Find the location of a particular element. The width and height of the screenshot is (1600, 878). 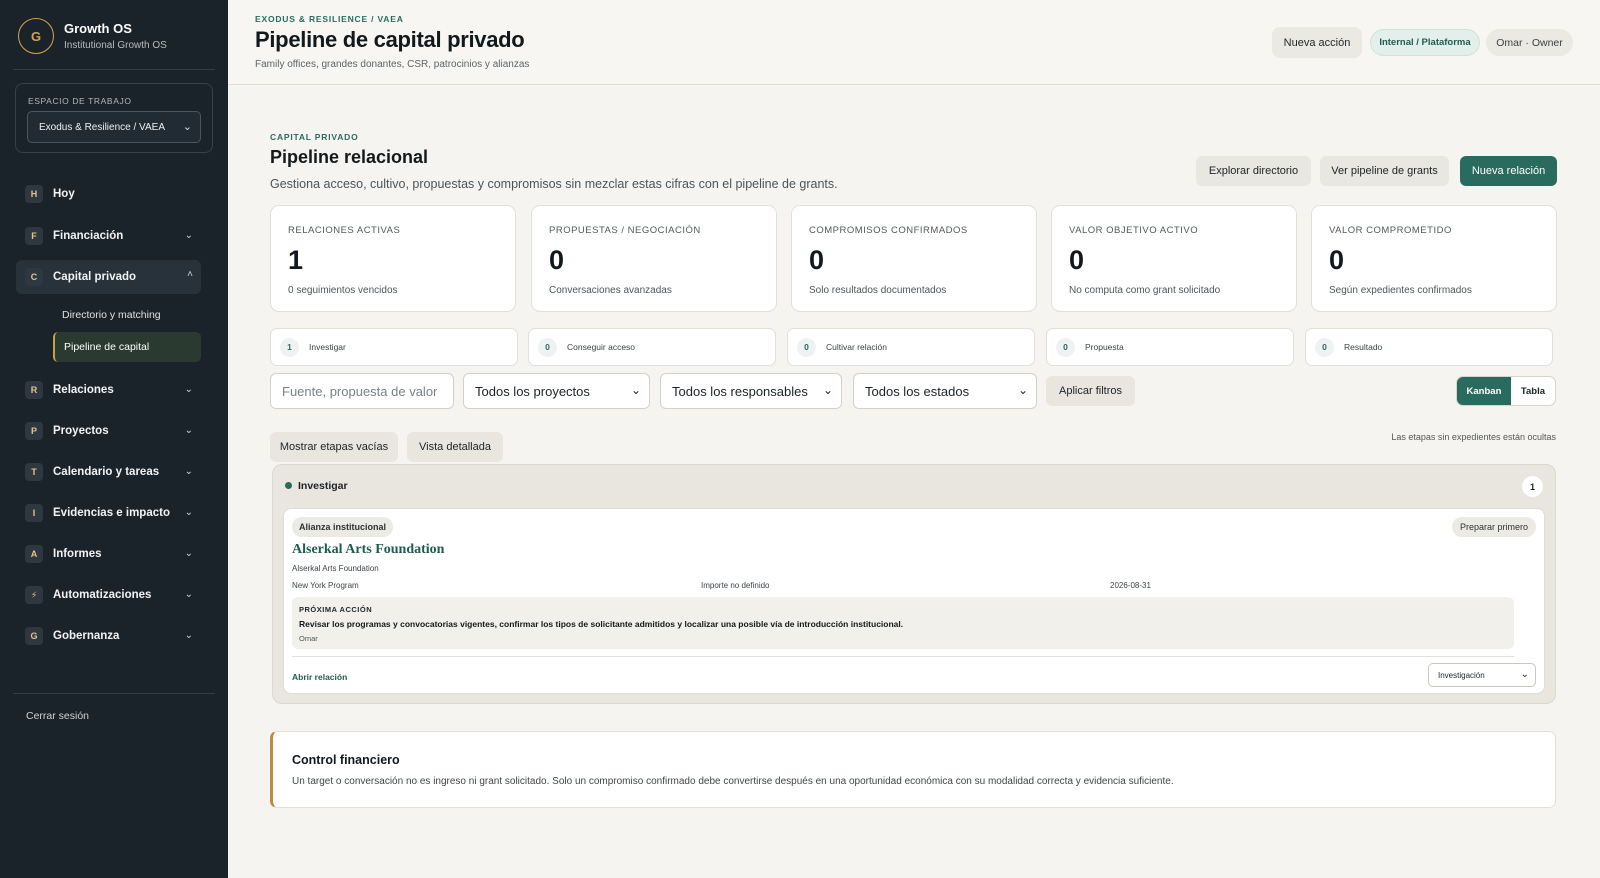

grants-pipeline-button: Ver pipeline de grants is located at coordinates (1384, 171).